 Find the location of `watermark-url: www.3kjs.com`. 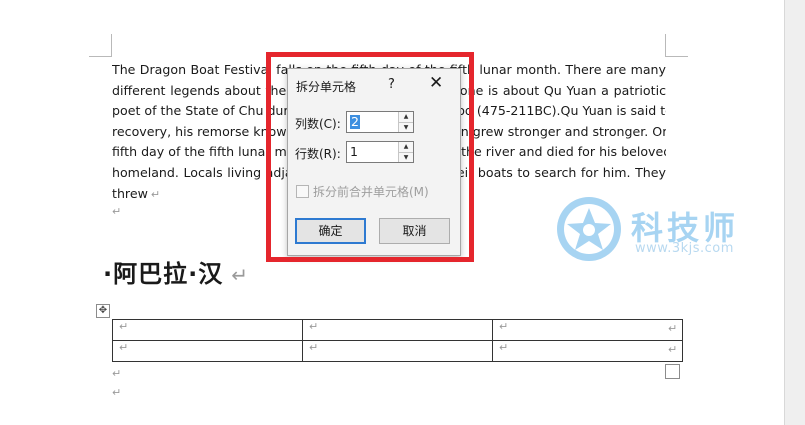

watermark-url: www.3kjs.com is located at coordinates (684, 248).